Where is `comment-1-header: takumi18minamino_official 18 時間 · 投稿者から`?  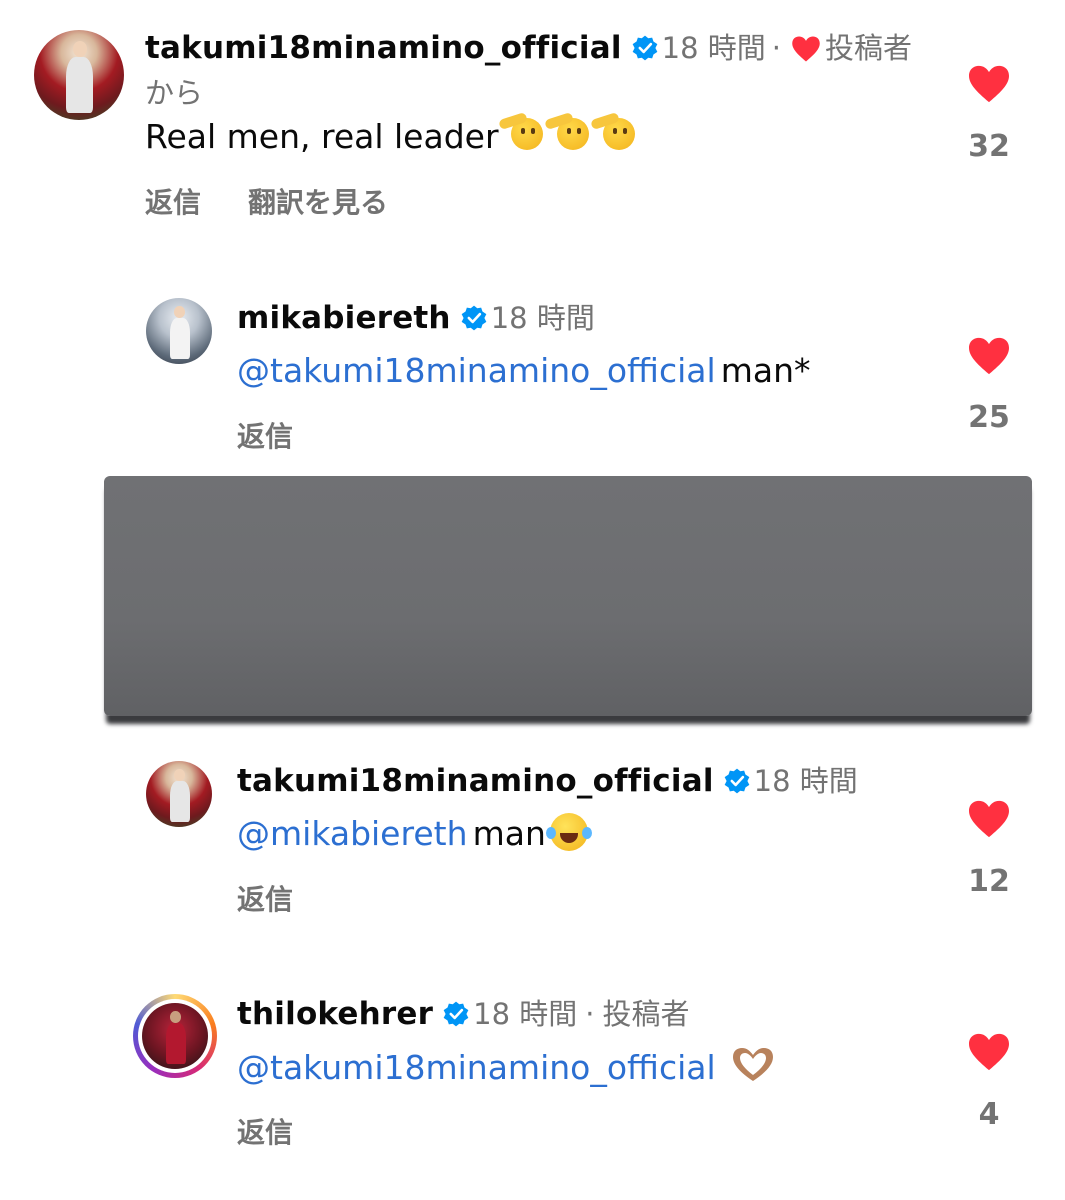
comment-1-header: takumi18minamino_official 18 時間 · 投稿者から is located at coordinates (535, 73).